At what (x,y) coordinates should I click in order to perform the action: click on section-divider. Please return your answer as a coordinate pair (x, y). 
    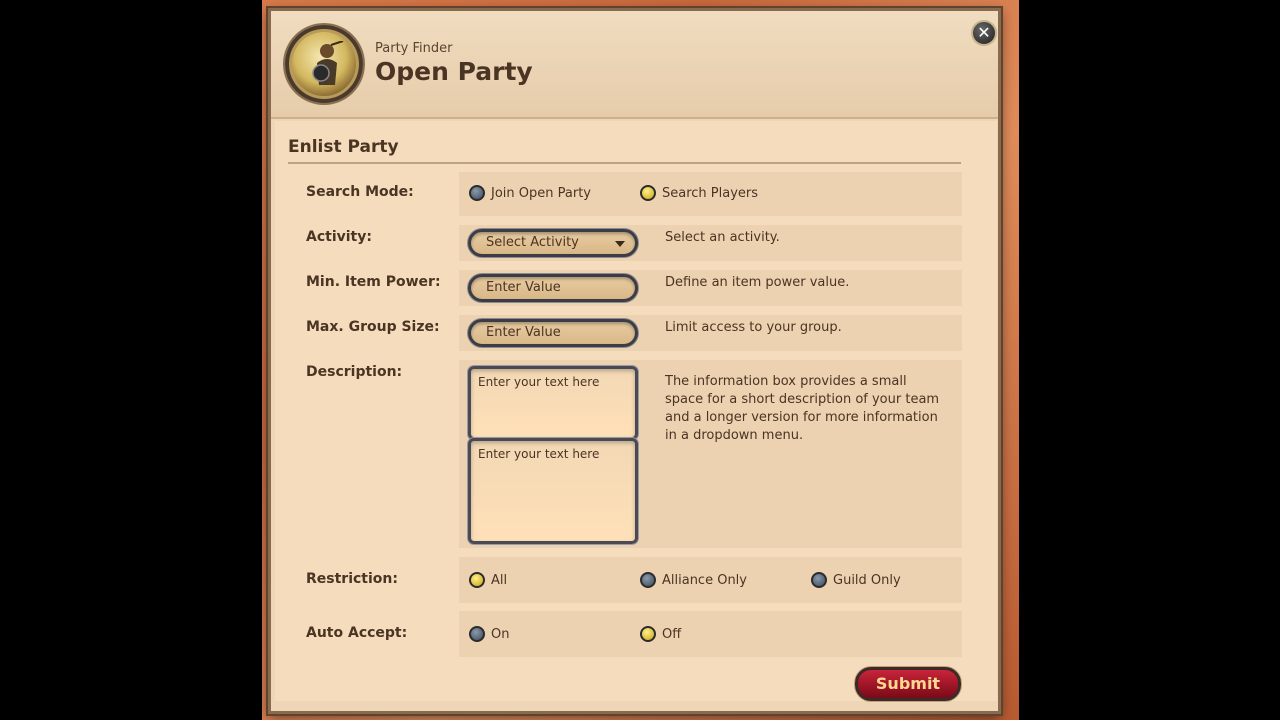
    Looking at the image, I should click on (624, 163).